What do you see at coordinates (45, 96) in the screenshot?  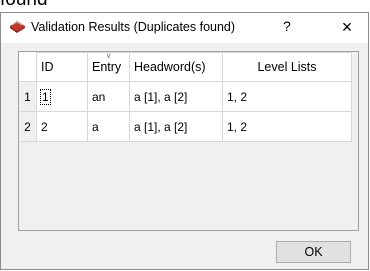 I see `cell-id-value: 1` at bounding box center [45, 96].